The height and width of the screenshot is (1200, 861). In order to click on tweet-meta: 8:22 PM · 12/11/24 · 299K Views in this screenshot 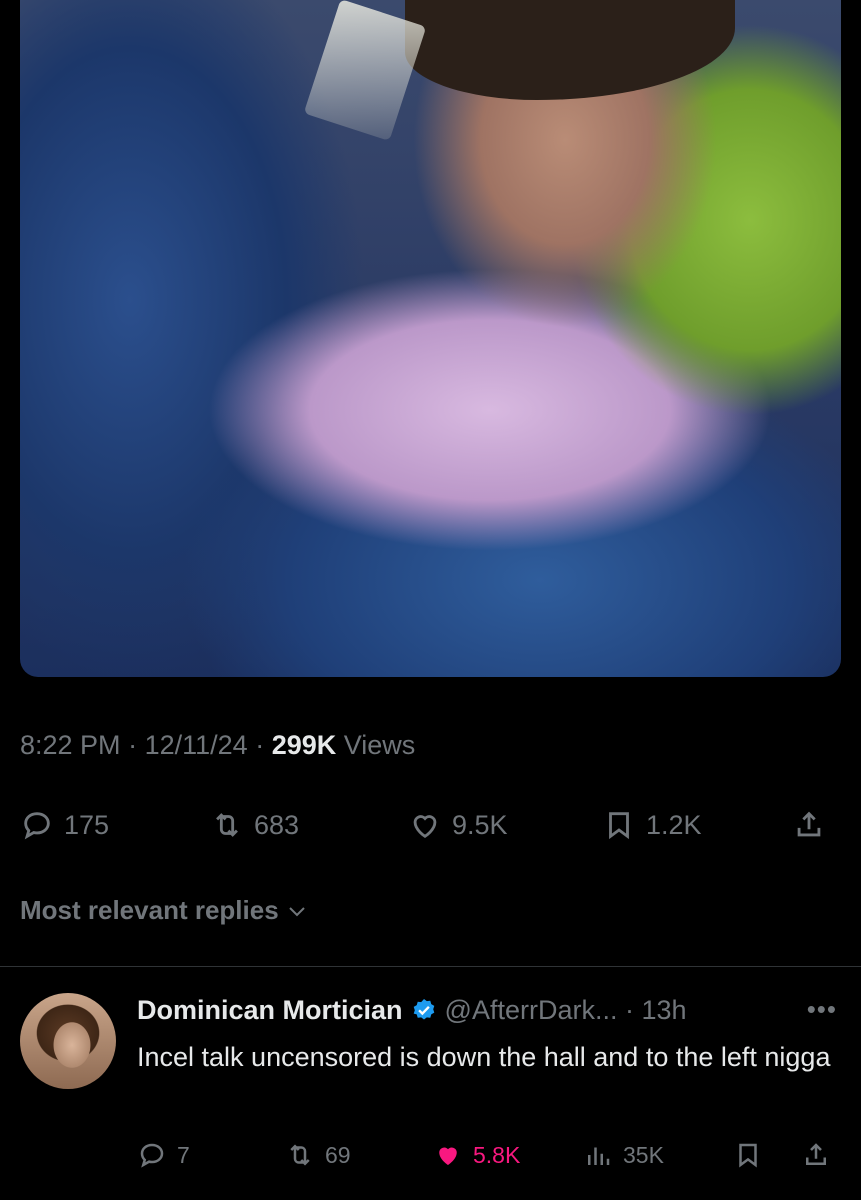, I will do `click(218, 745)`.